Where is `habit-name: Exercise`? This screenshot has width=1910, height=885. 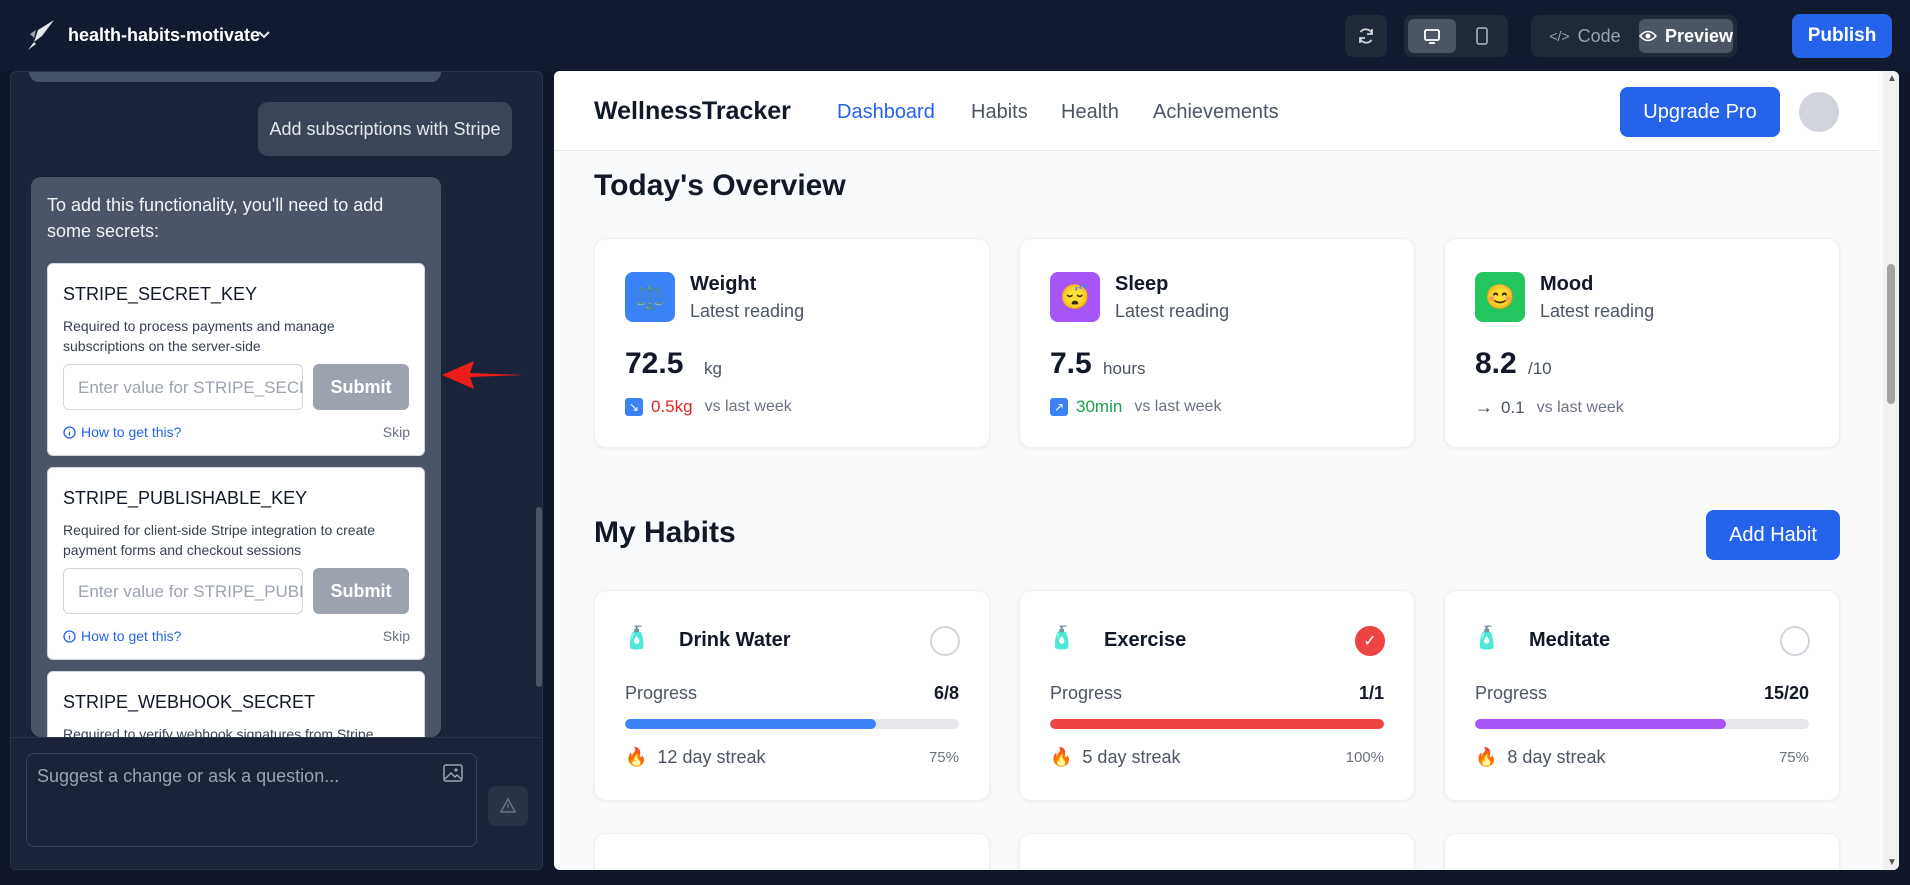
habit-name: Exercise is located at coordinates (1145, 640).